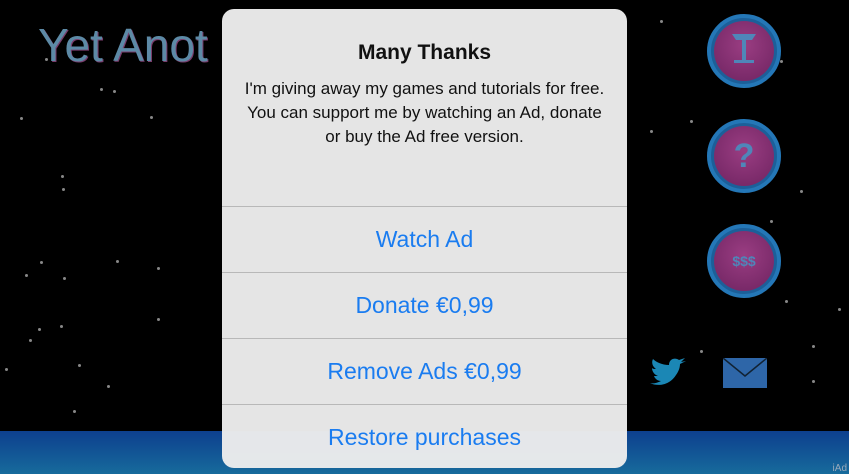 Image resolution: width=849 pixels, height=474 pixels. I want to click on restore-purchases-button: Restore purchases, so click(424, 436).